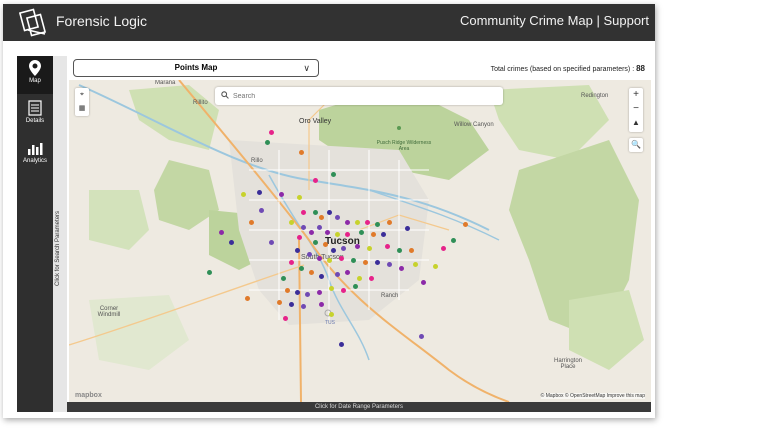  Describe the element at coordinates (35, 155) in the screenshot. I see `nav-analytics: Analytics` at that location.